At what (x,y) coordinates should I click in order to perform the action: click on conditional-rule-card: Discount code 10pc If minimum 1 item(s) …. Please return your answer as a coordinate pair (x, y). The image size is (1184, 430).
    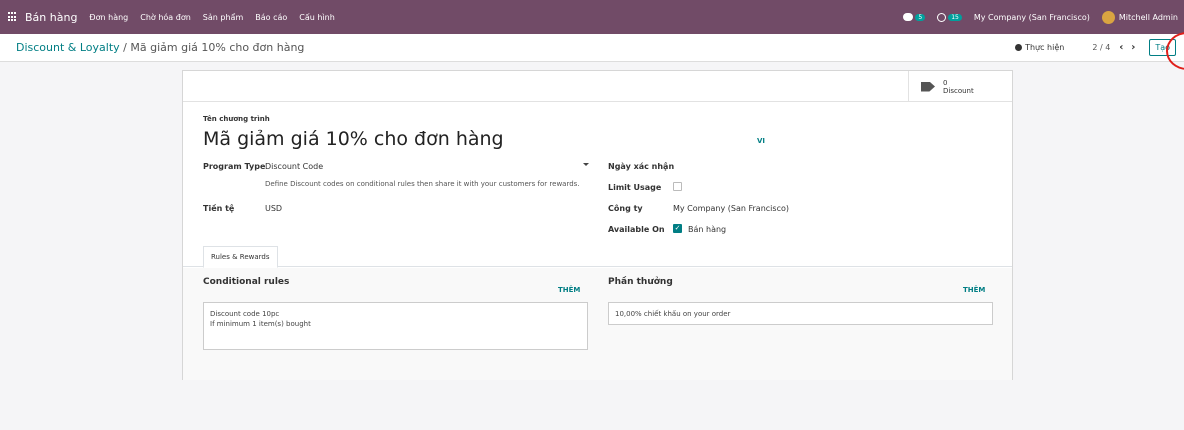
    Looking at the image, I should click on (395, 326).